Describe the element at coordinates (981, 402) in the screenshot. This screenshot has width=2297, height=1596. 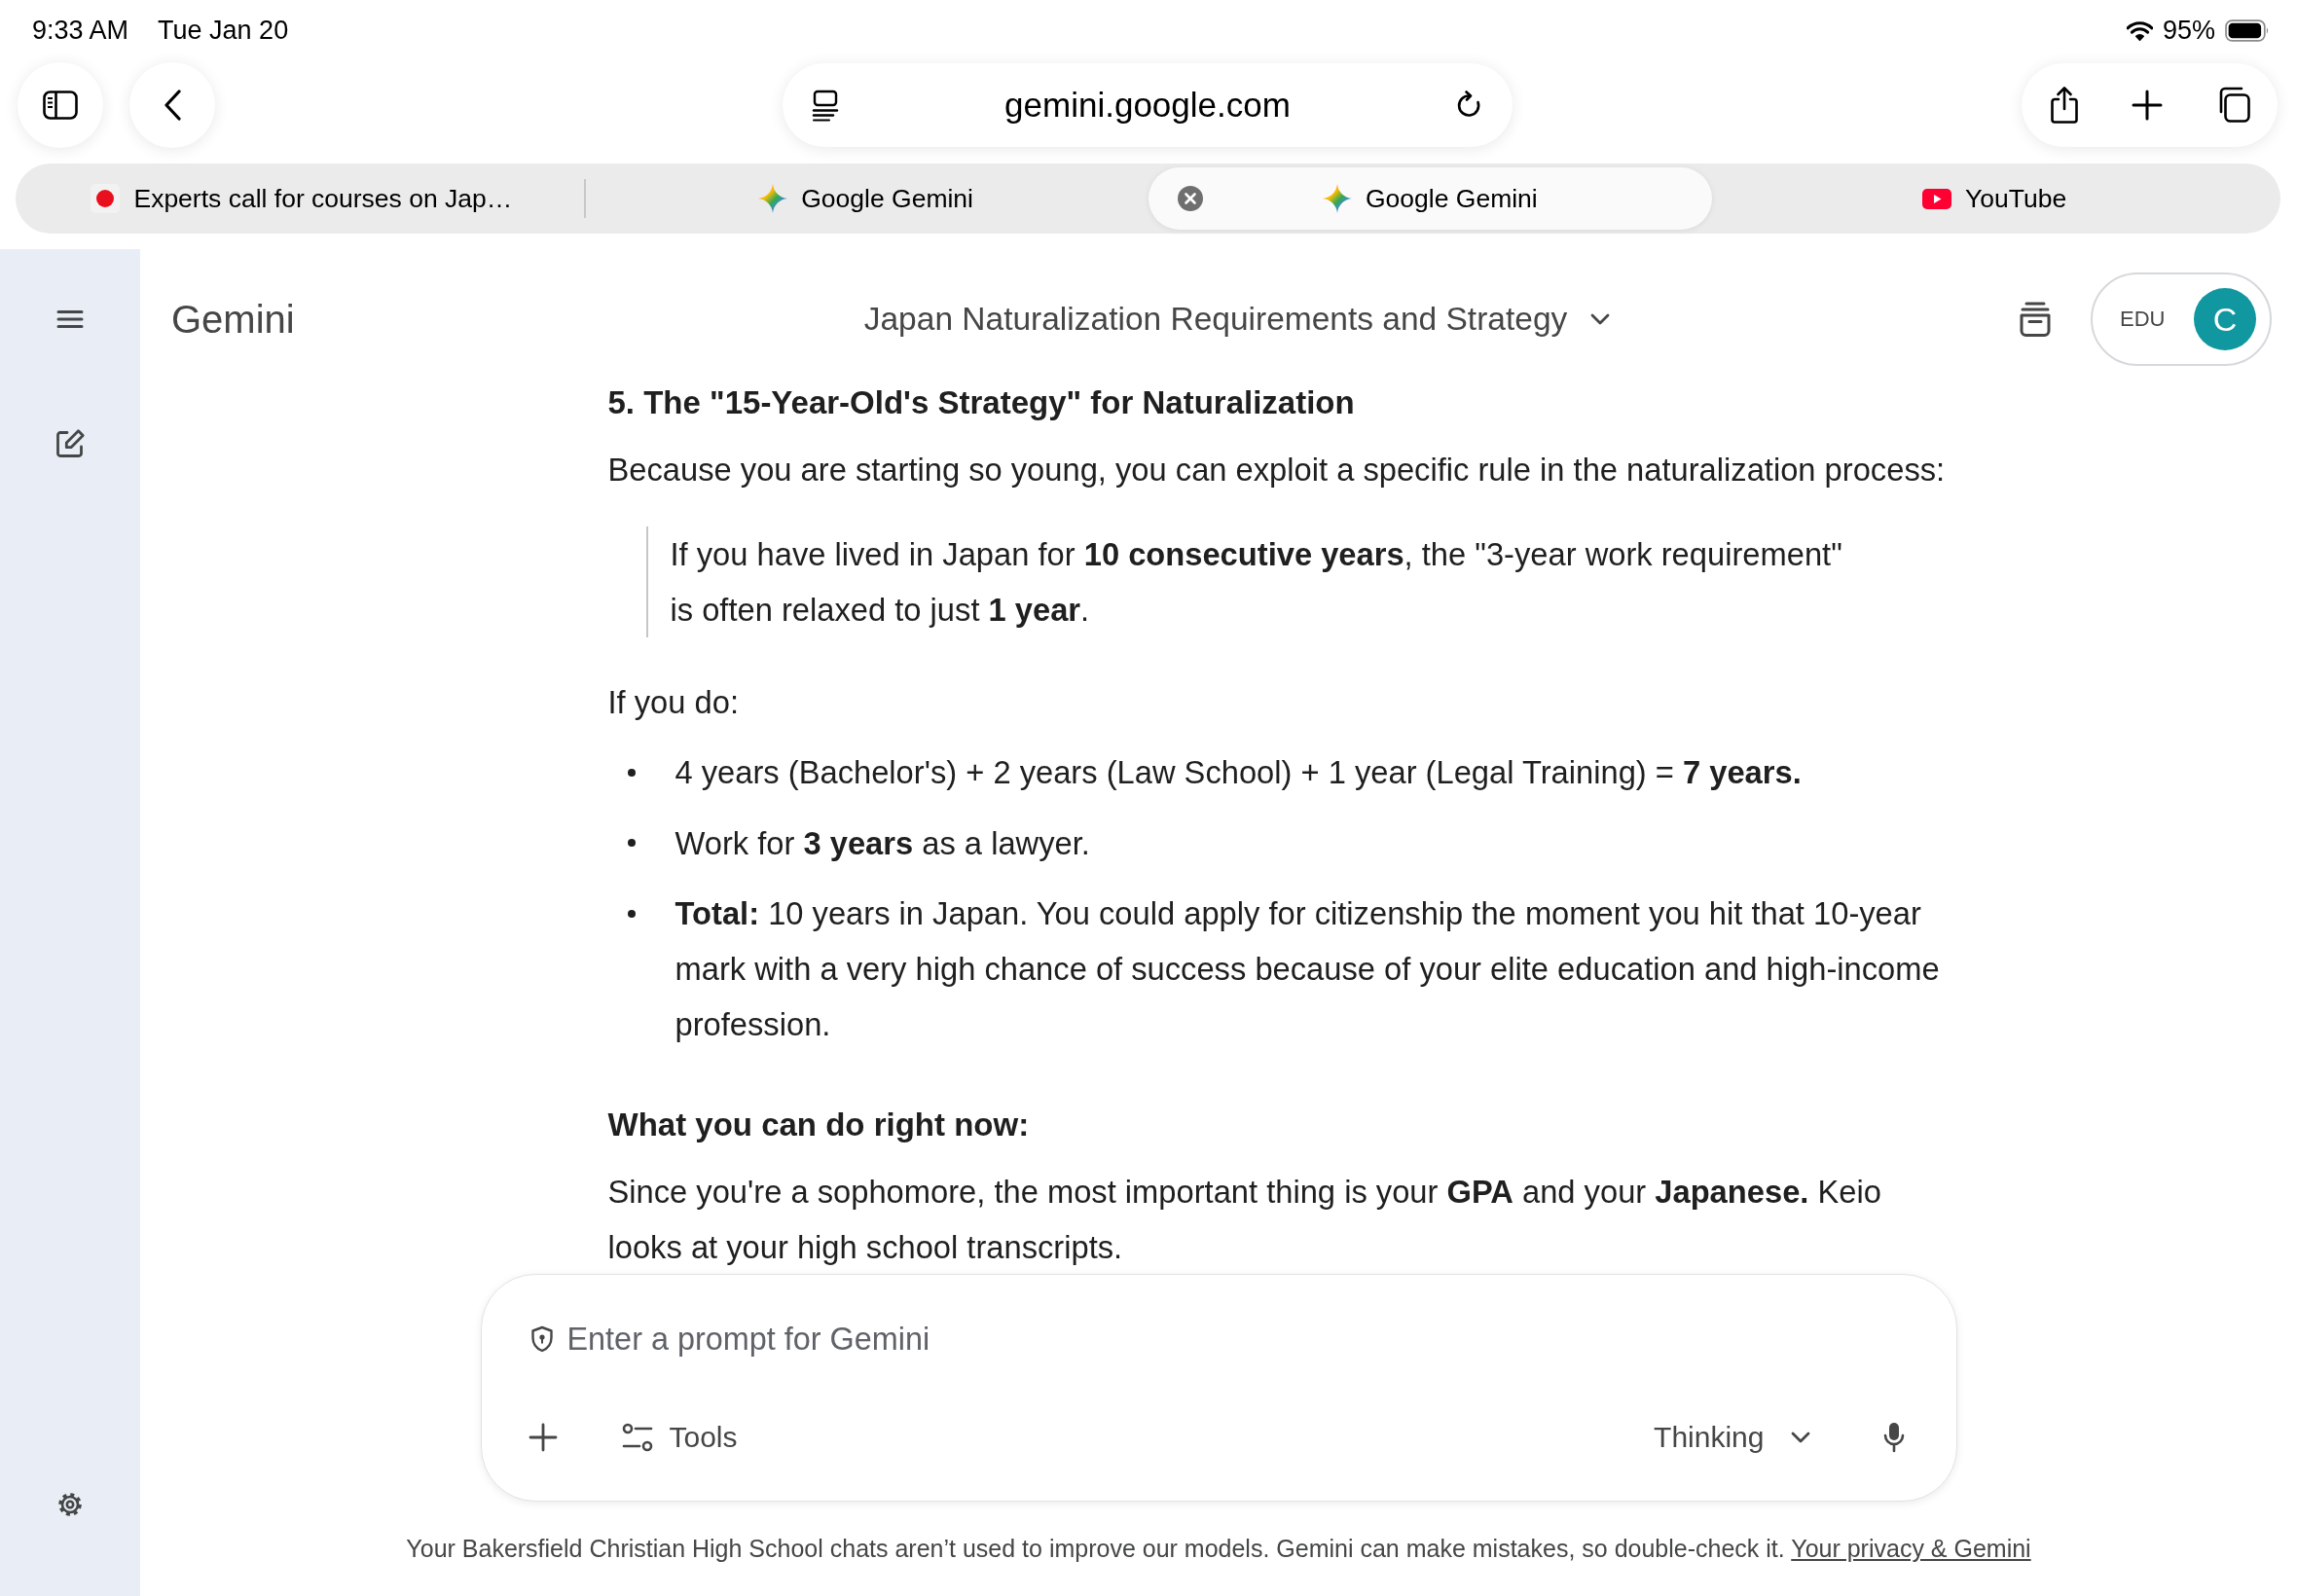
I see `section-heading: 5. The "15-Year-Old's Strategy" for Naturalization` at that location.